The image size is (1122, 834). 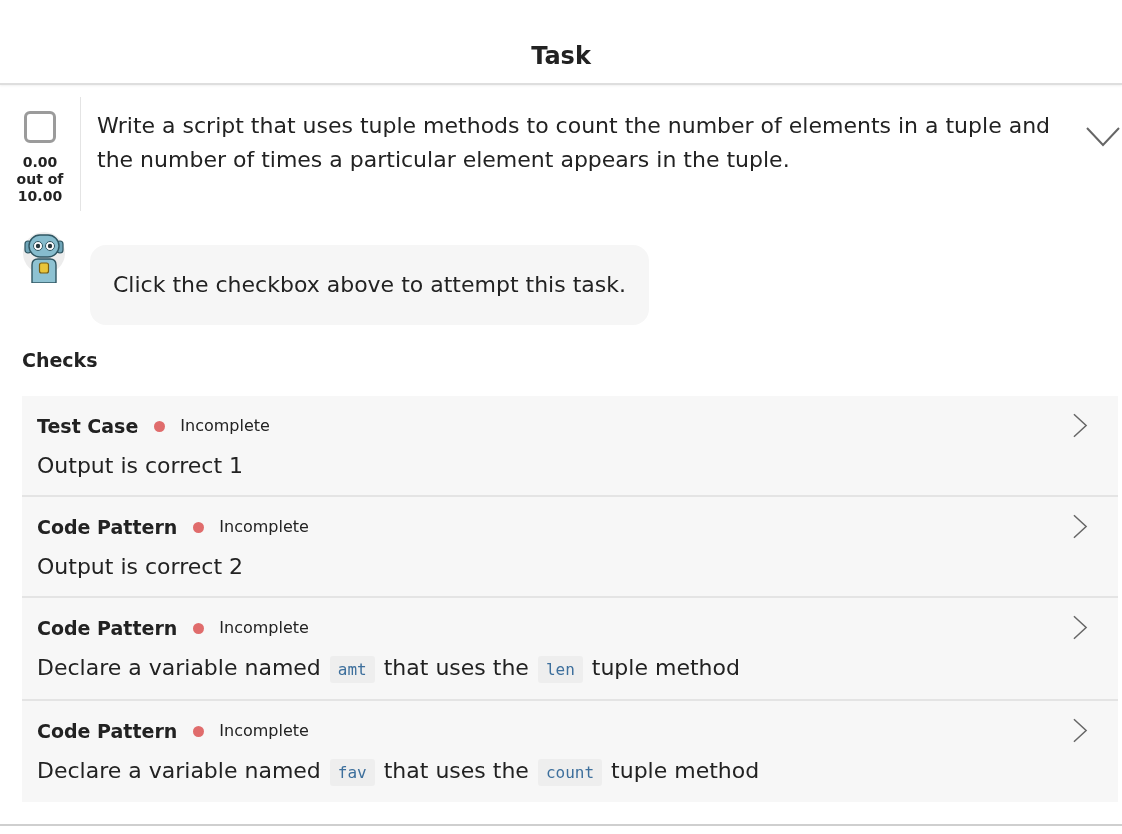 What do you see at coordinates (574, 143) in the screenshot?
I see `task-prompt: Write a script that uses tuple methods to count the number of elements in a tuple and the number of times a particular element appears in the tuple.` at bounding box center [574, 143].